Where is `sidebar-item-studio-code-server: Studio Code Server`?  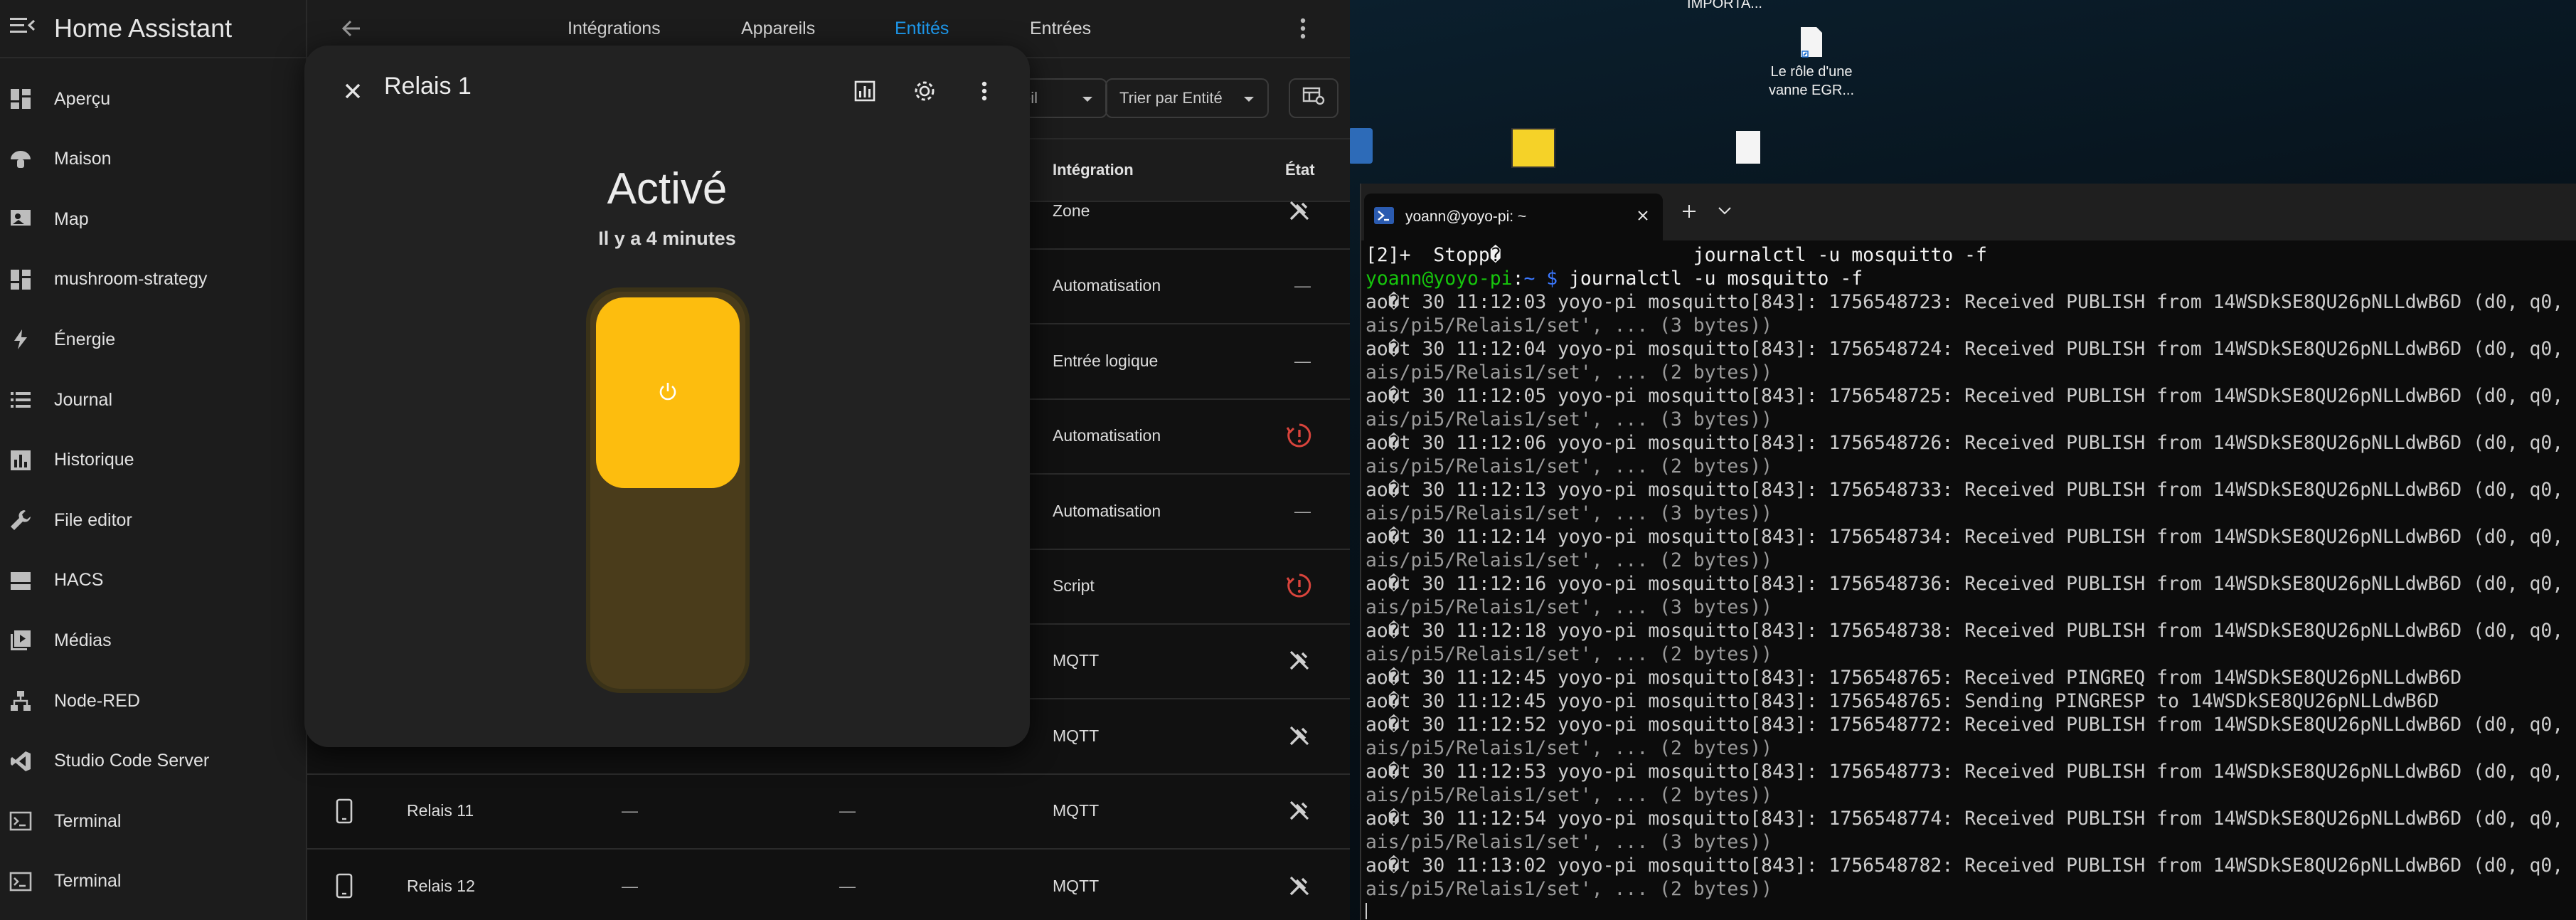
sidebar-item-studio-code-server: Studio Code Server is located at coordinates (153, 762).